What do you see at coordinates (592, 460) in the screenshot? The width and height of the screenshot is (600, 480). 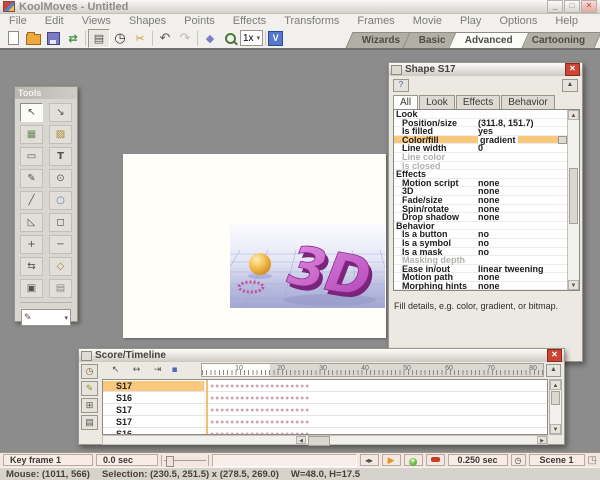 I see `scene-list-icon: ◳` at bounding box center [592, 460].